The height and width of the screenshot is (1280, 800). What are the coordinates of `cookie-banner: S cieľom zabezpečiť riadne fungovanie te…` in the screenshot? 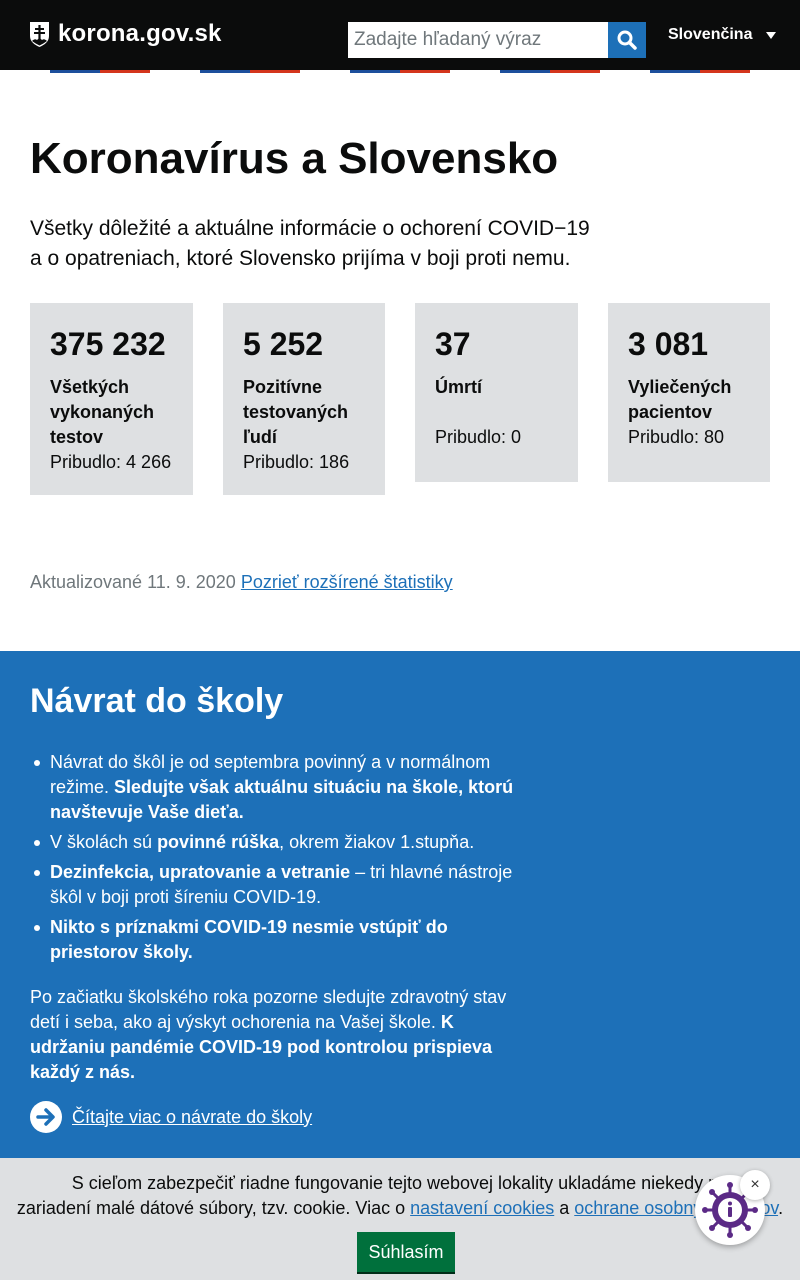 It's located at (400, 1219).